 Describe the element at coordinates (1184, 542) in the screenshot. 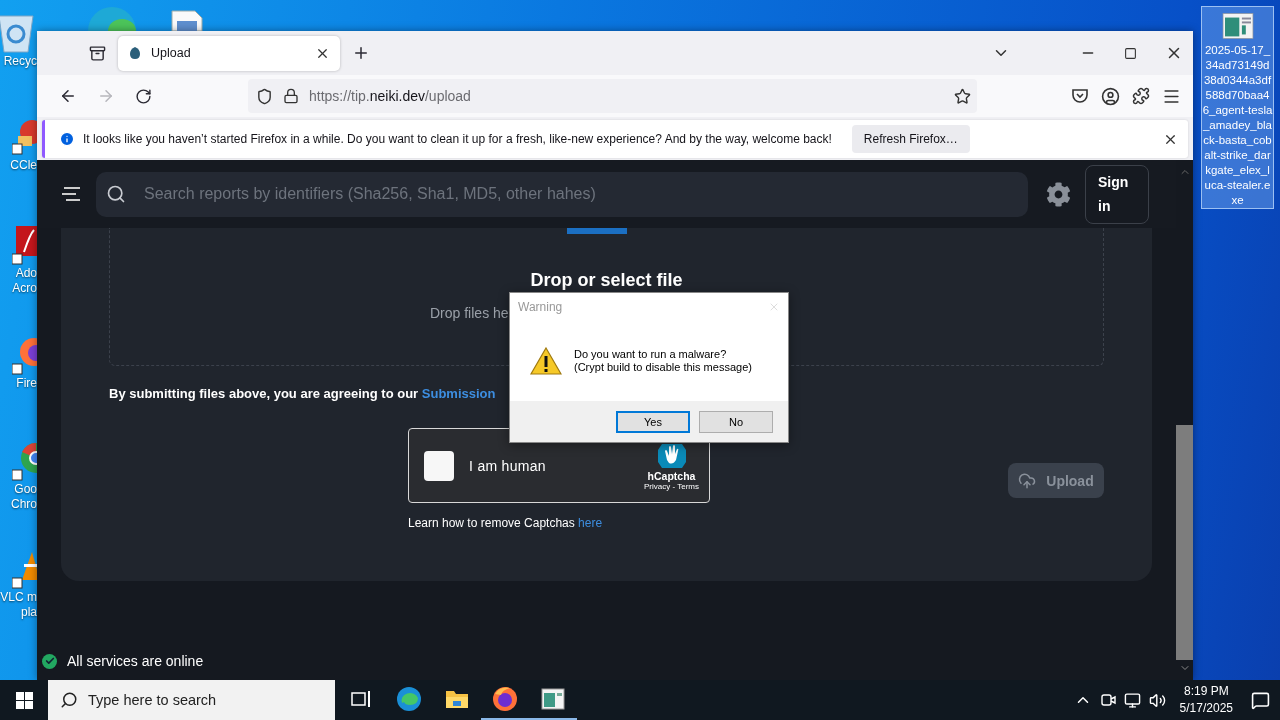

I see `scrollbar-thumb` at that location.